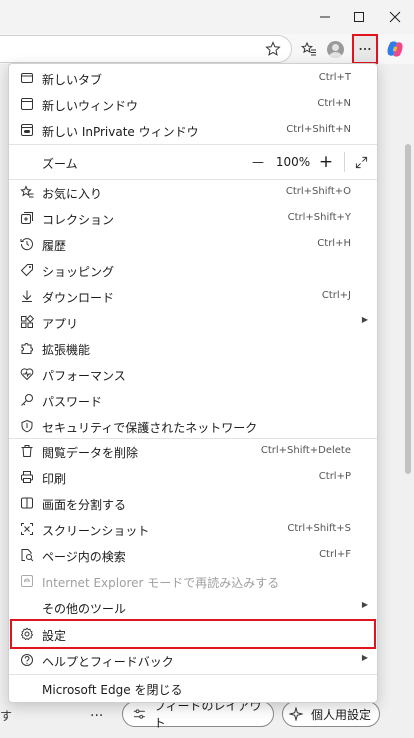 Image resolution: width=414 pixels, height=738 pixels. I want to click on menu-label: ヘルプとフィードバック, so click(108, 662).